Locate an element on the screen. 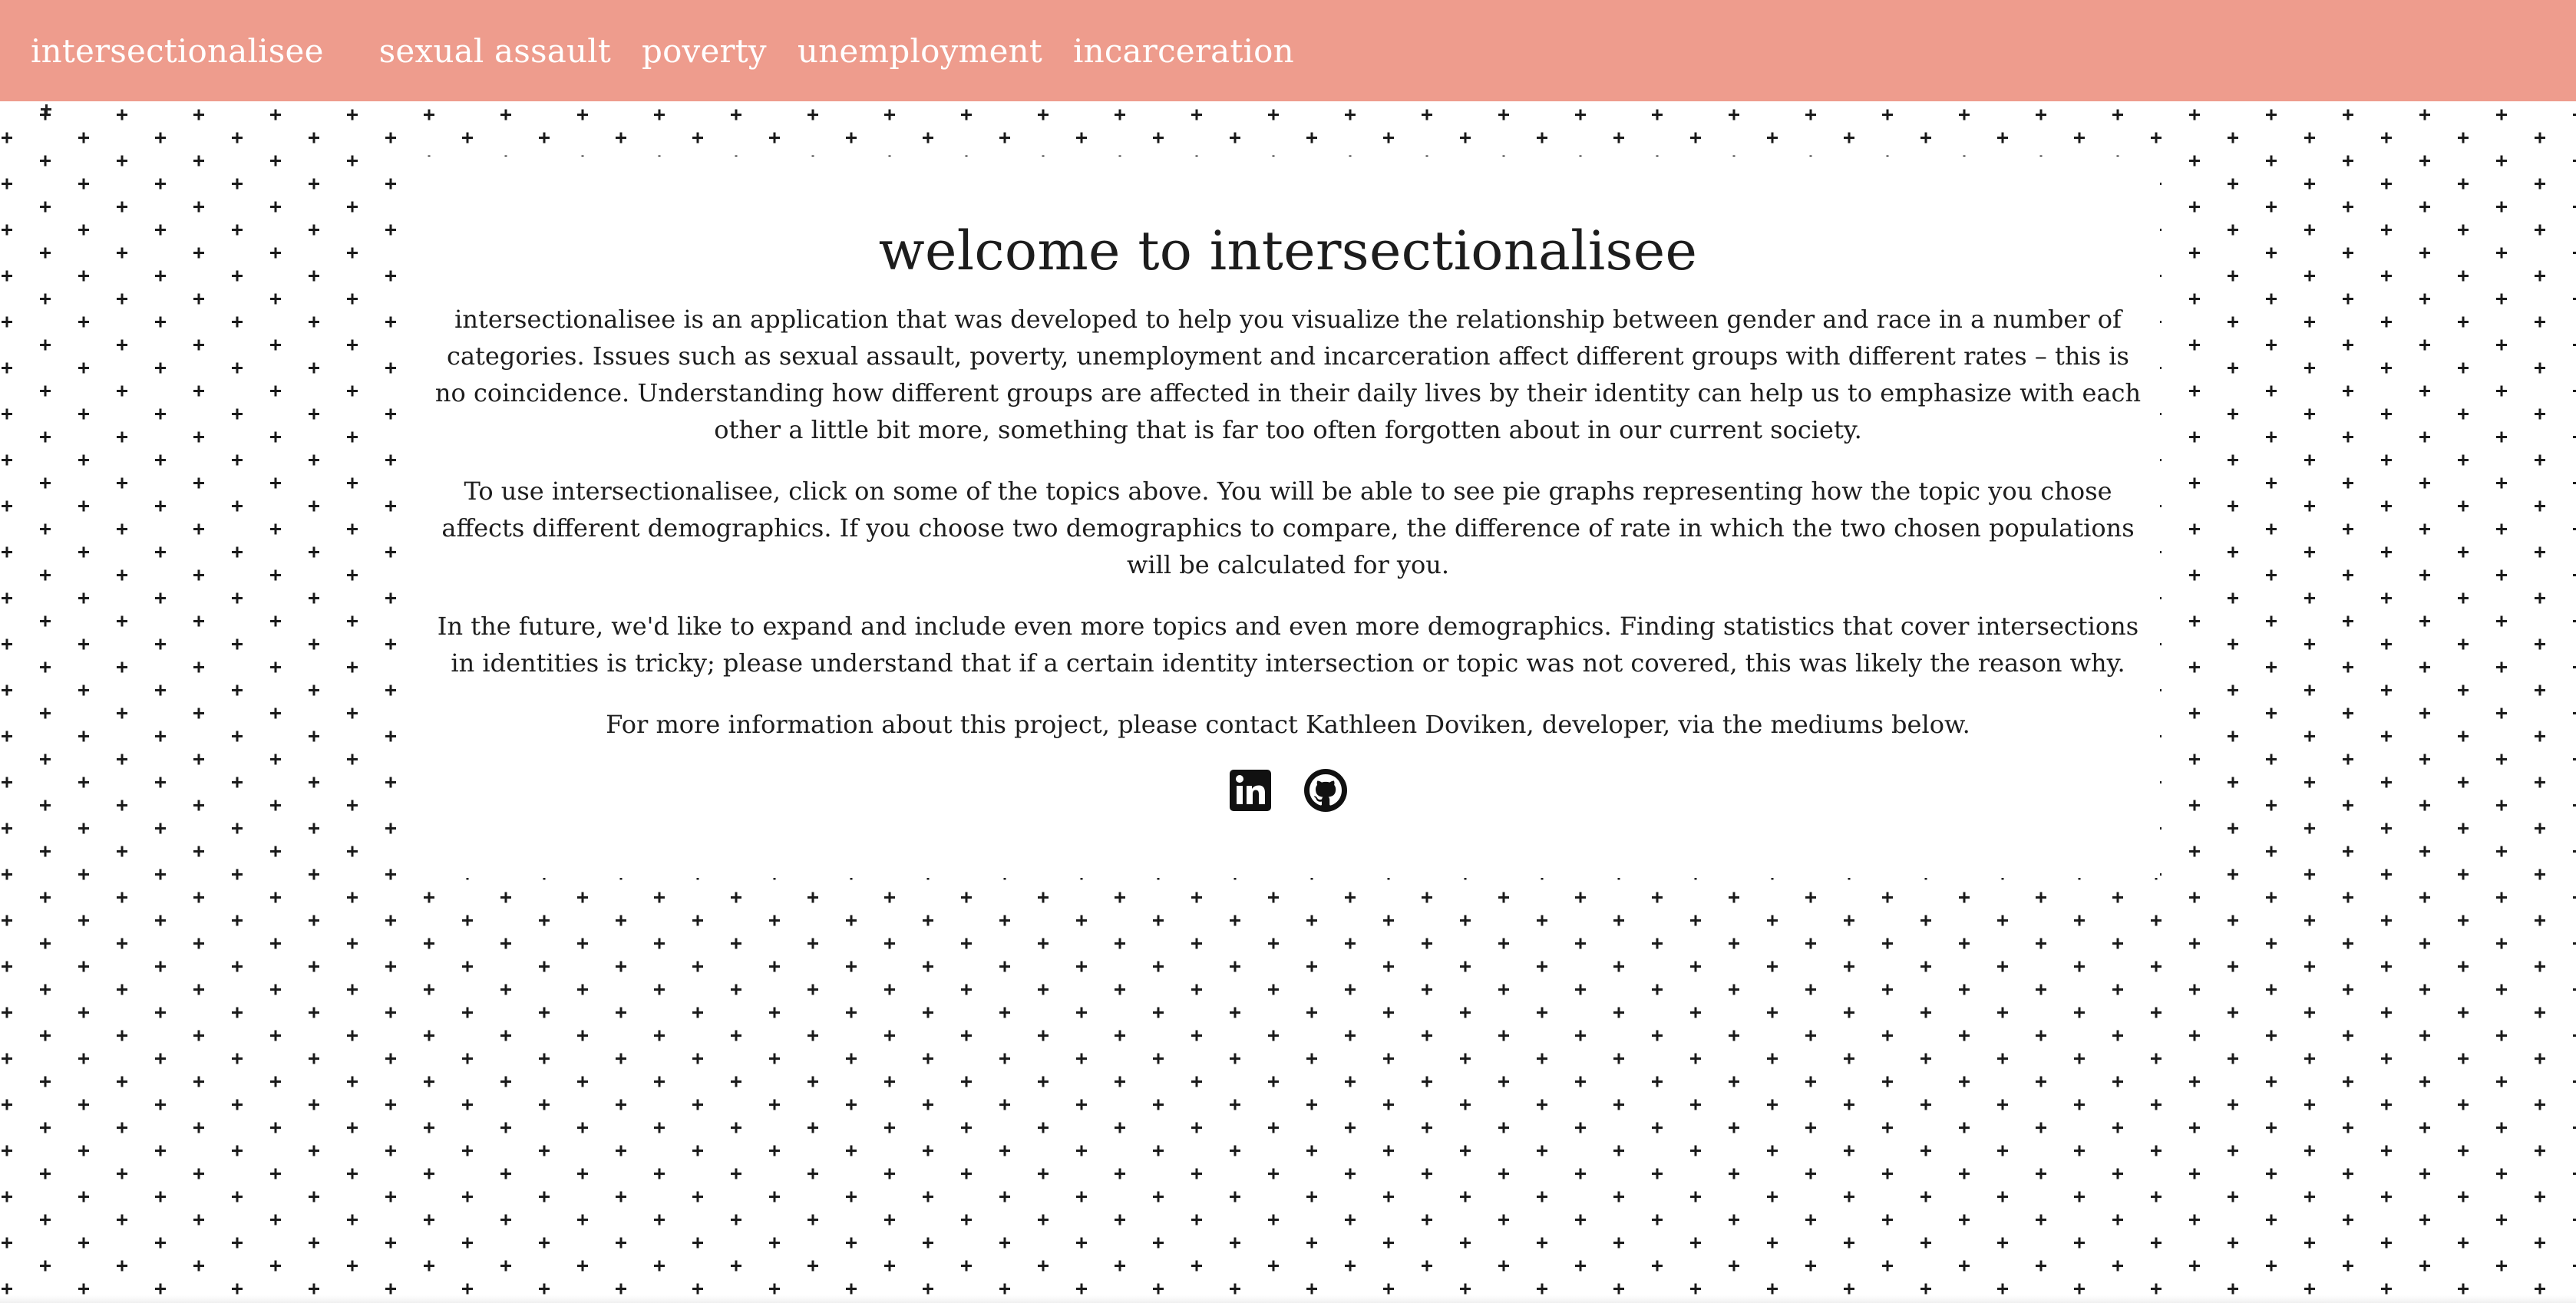 Image resolution: width=2576 pixels, height=1303 pixels. bottom-edge-shadow is located at coordinates (1288, 1299).